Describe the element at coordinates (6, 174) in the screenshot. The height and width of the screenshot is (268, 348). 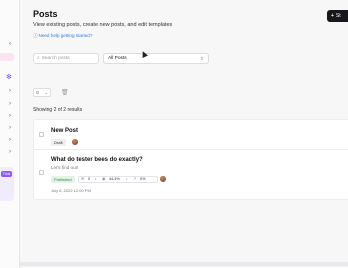
I see `trial-badge: Trial` at that location.